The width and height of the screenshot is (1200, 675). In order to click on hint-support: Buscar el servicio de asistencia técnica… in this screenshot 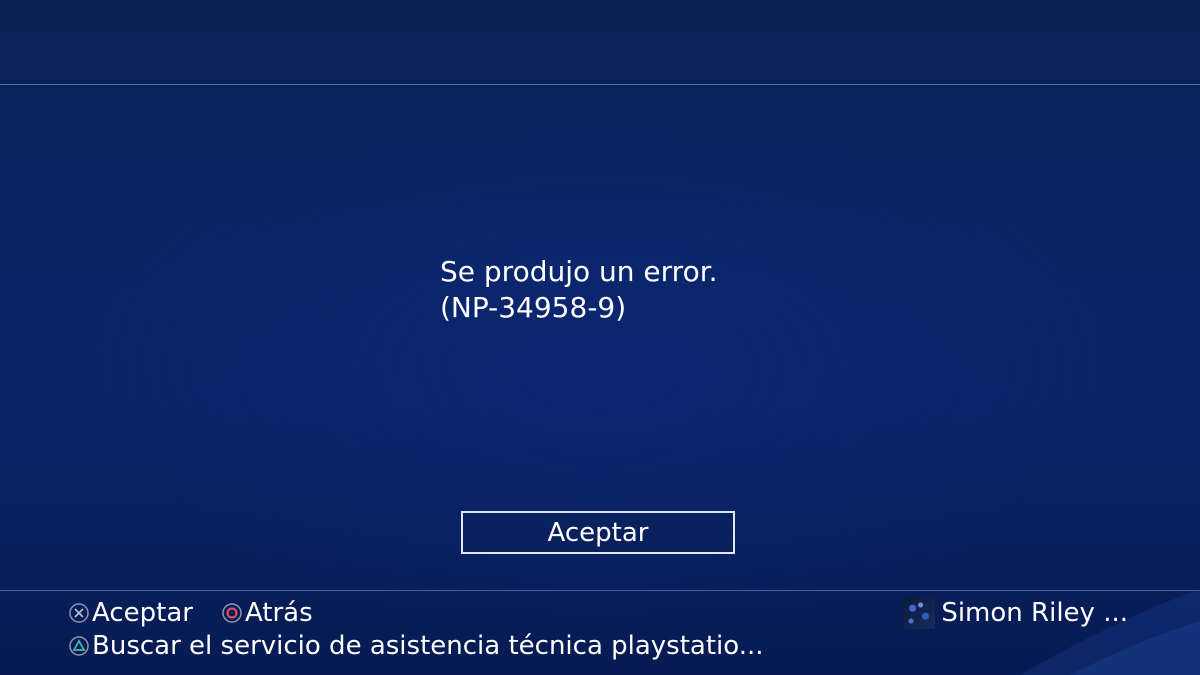, I will do `click(416, 646)`.